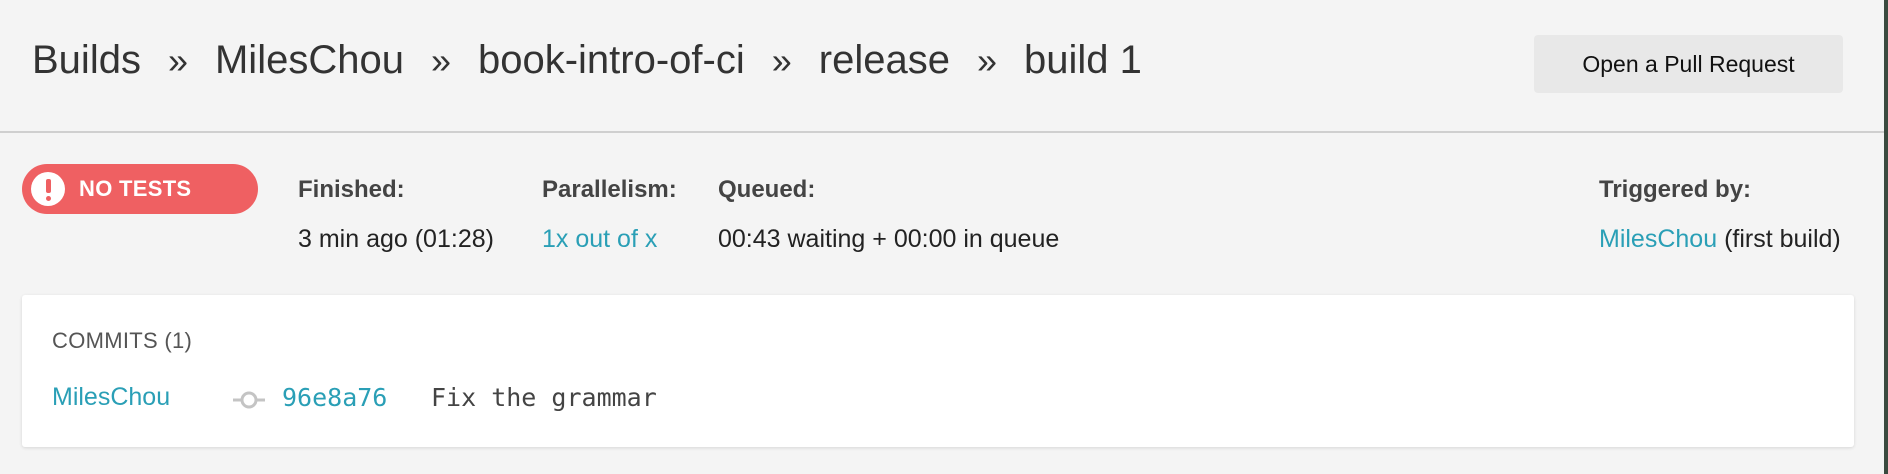 The height and width of the screenshot is (474, 1888). Describe the element at coordinates (396, 239) in the screenshot. I see `finished-value: 3 min ago (01:28)` at that location.